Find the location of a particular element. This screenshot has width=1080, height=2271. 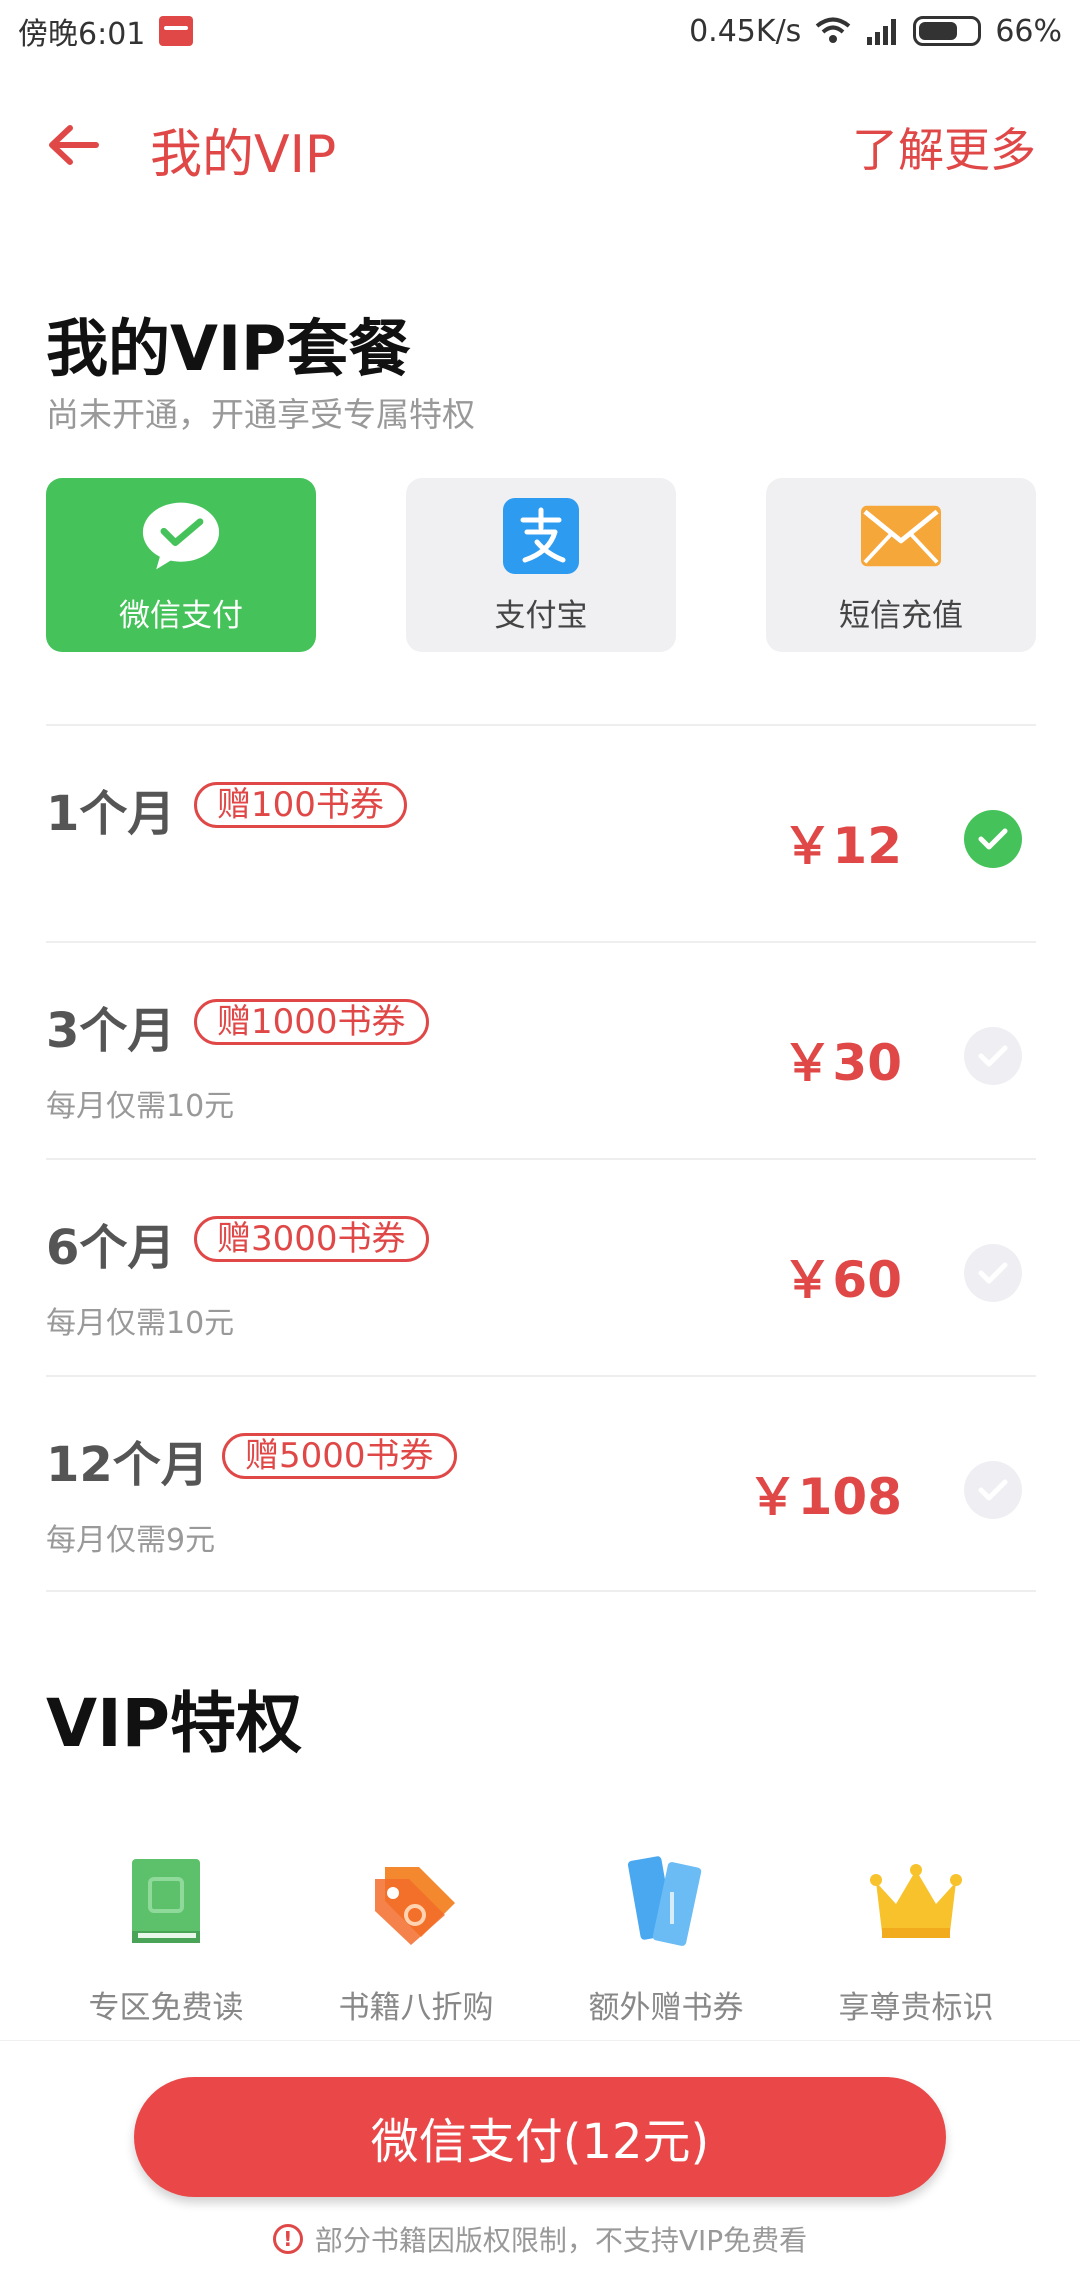

gift-coupon-badge: 赠1000书券 is located at coordinates (311, 1022).